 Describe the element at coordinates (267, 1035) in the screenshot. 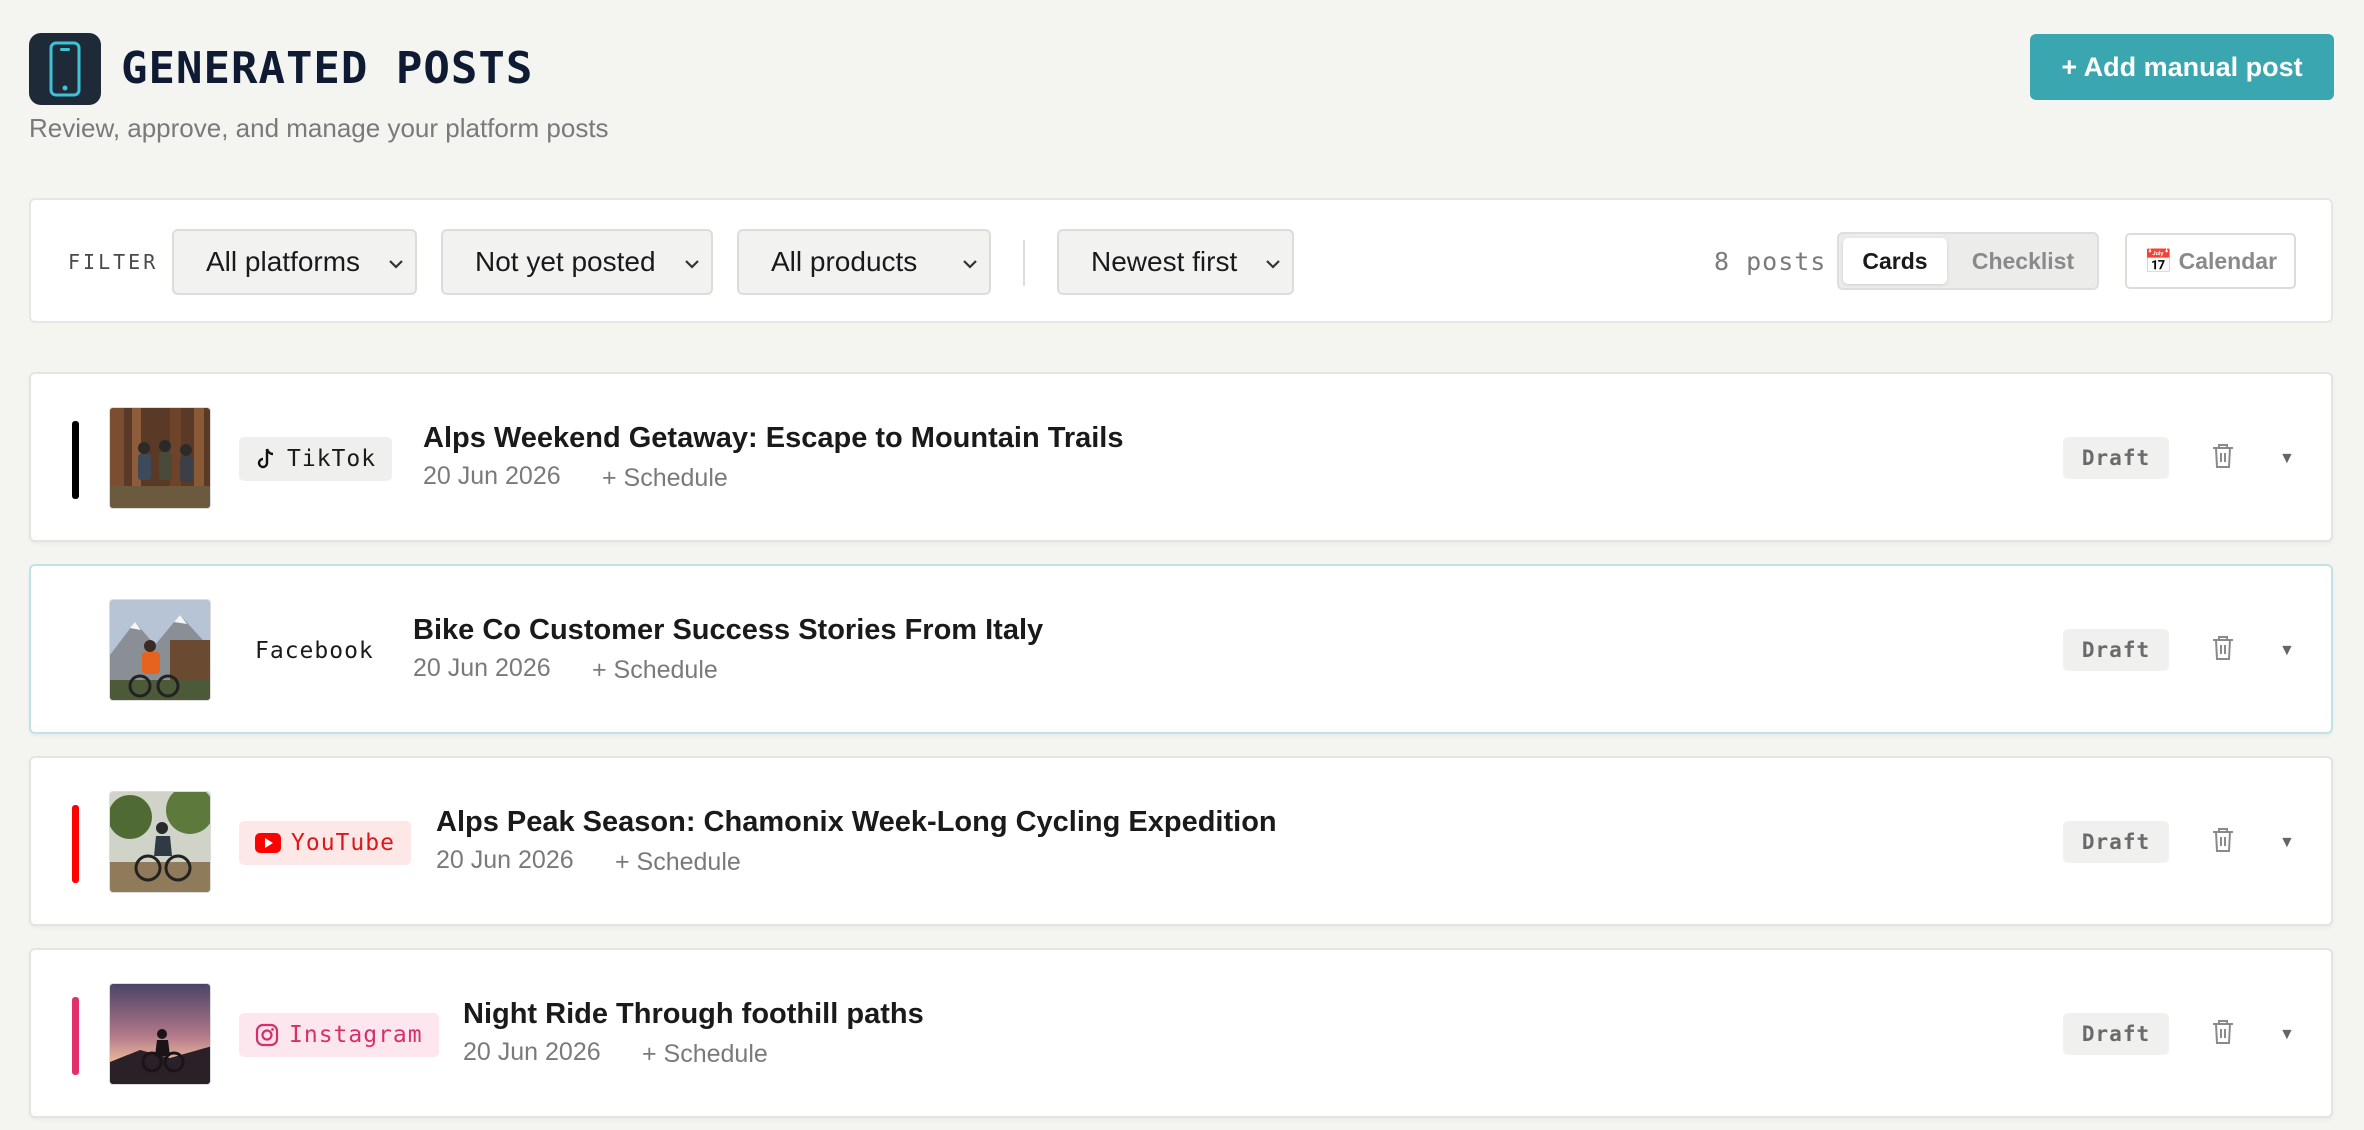

I see `instagram-icon` at that location.